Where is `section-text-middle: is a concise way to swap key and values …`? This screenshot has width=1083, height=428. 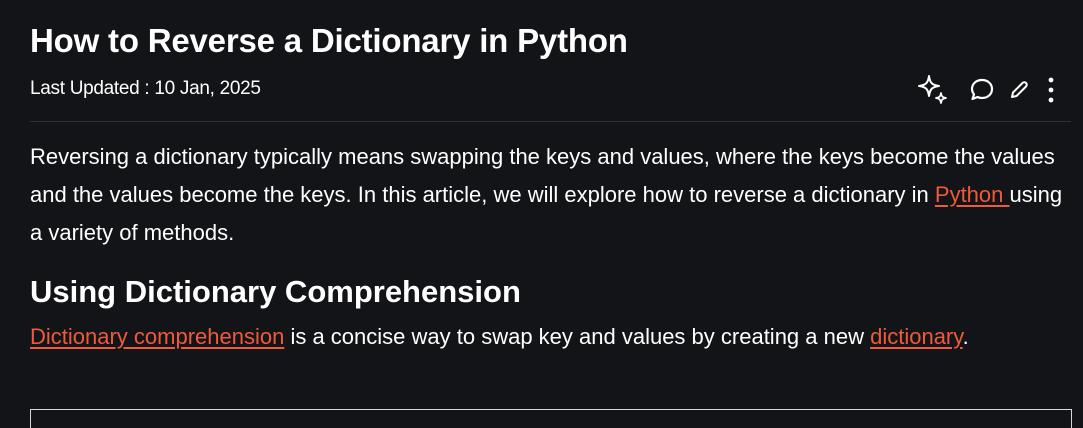
section-text-middle: is a concise way to swap key and values … is located at coordinates (577, 336).